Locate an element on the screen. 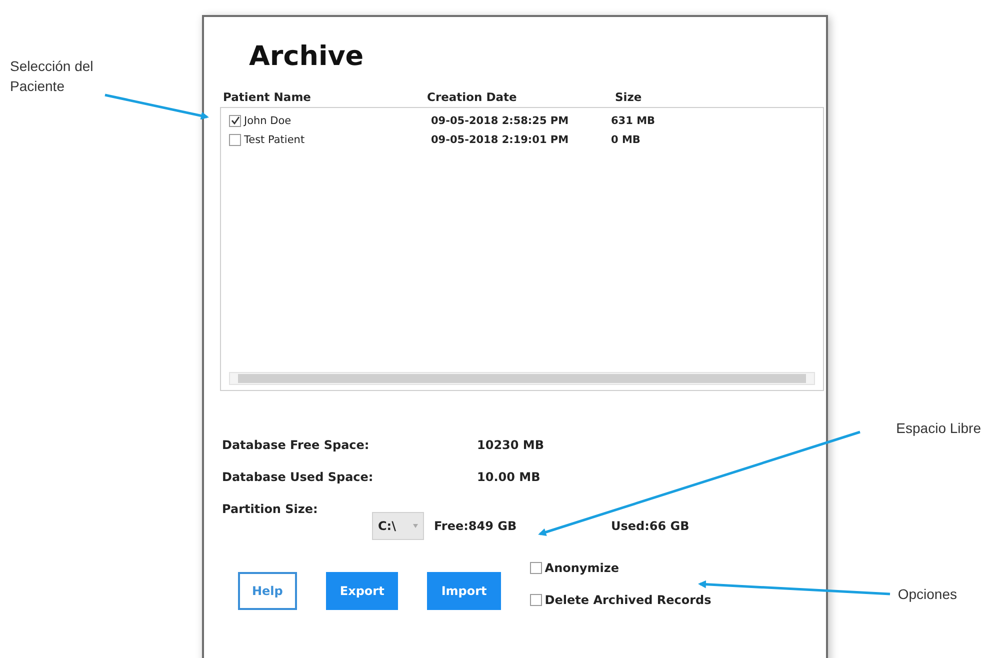  stat-value: 10.00 MB is located at coordinates (509, 477).